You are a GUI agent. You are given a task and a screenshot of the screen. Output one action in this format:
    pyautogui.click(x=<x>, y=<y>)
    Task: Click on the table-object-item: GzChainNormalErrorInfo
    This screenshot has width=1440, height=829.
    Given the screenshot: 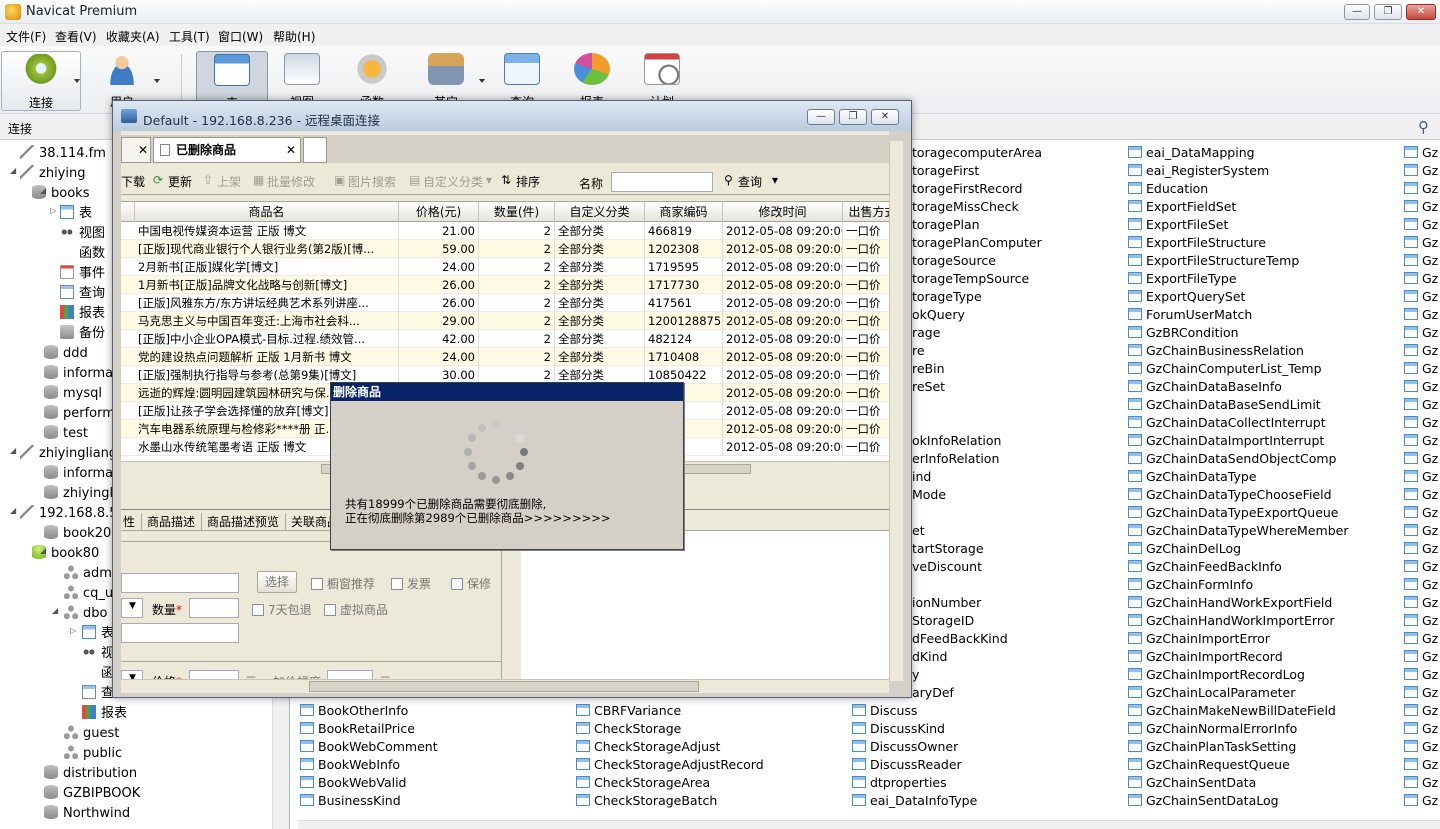 What is the action you would take?
    pyautogui.click(x=1212, y=729)
    